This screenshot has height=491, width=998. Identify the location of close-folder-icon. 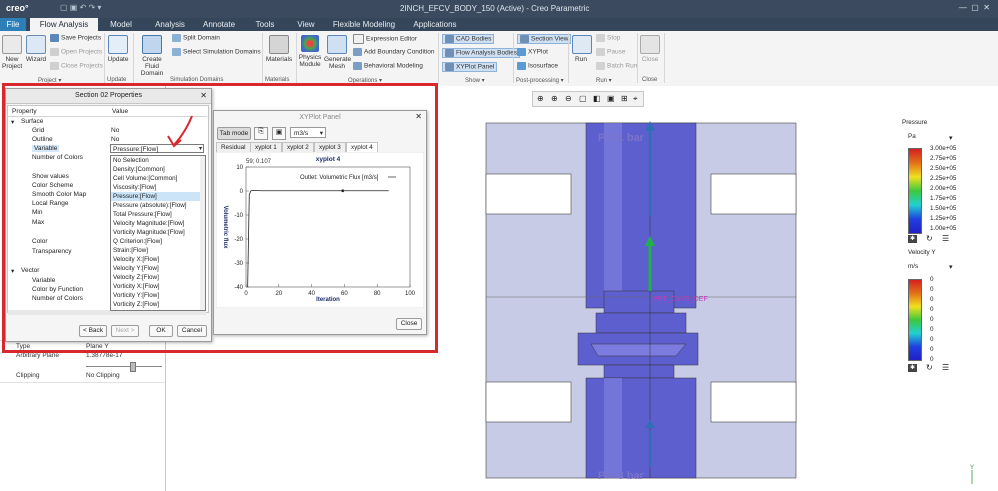
(54, 66).